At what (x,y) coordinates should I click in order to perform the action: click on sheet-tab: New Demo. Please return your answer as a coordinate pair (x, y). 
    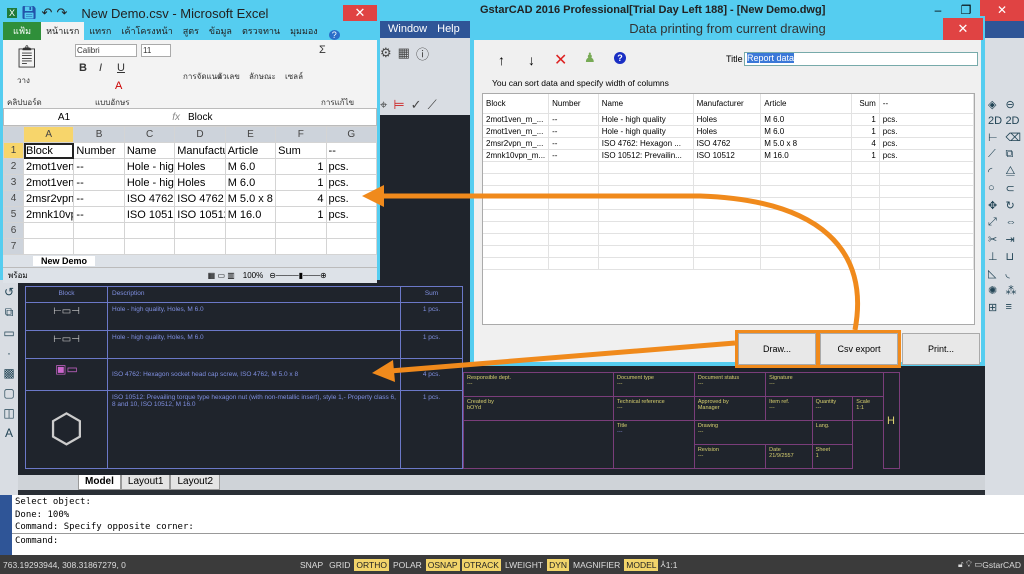
    Looking at the image, I should click on (64, 261).